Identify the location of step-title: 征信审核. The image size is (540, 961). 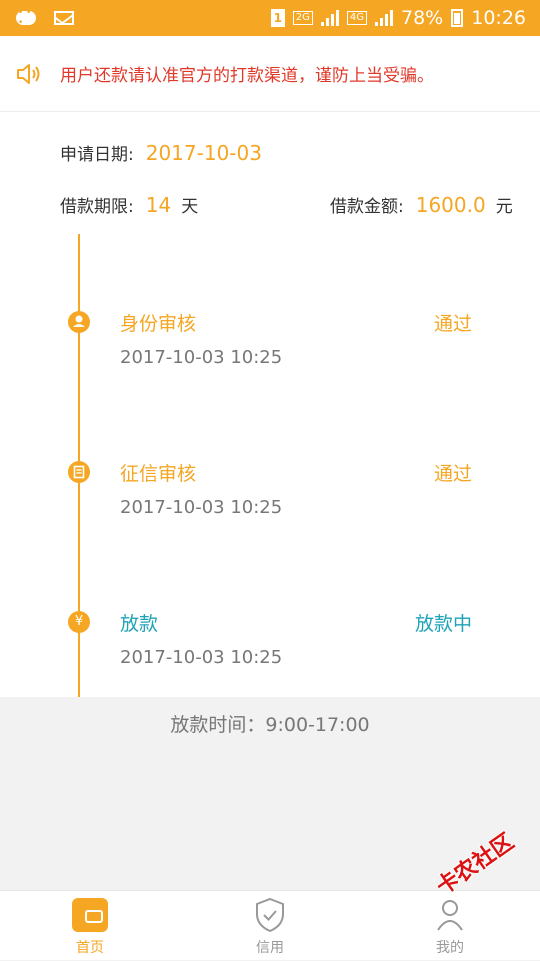
(158, 474).